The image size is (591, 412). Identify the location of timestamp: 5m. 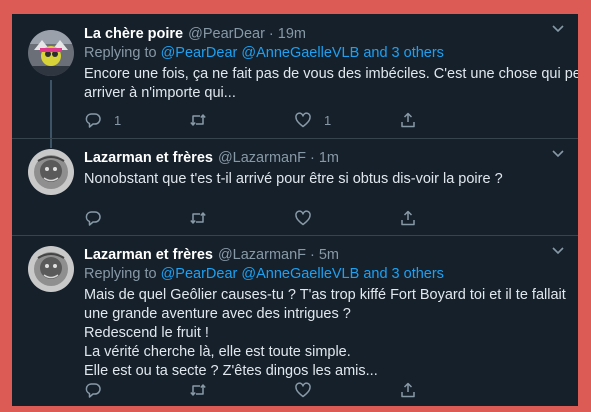
(329, 255).